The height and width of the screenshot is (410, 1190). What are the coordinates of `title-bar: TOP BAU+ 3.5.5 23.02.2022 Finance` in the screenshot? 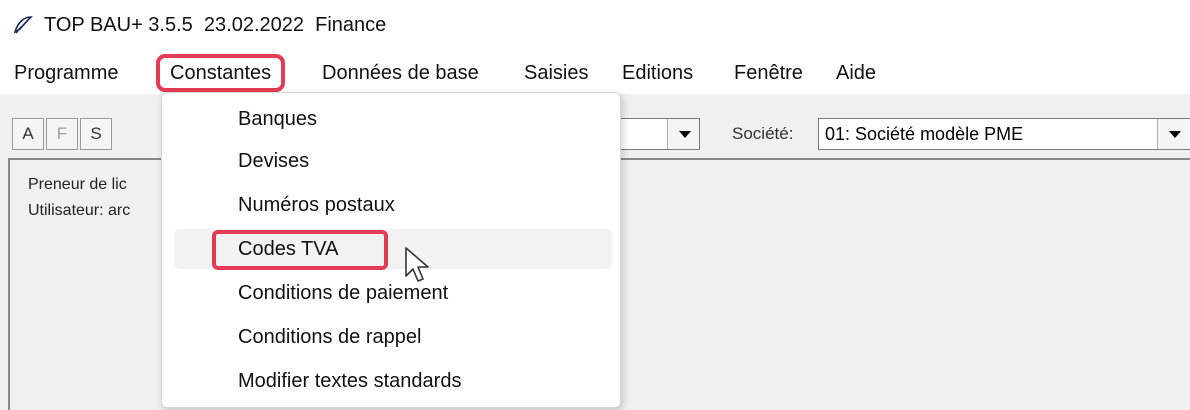 It's located at (595, 25).